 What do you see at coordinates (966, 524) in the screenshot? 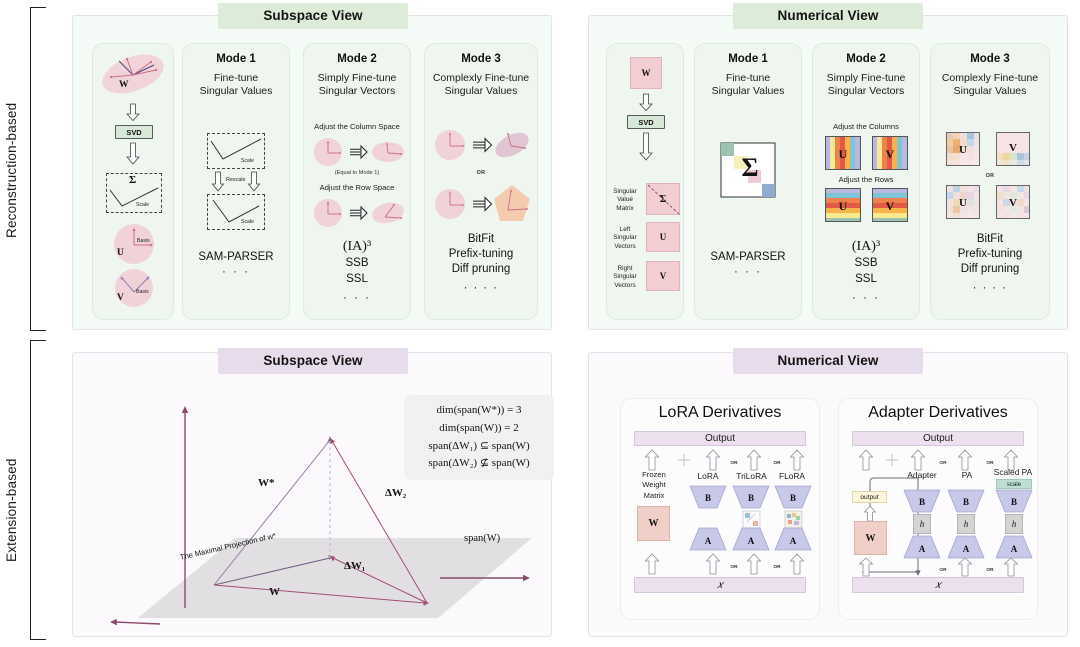
I see `adapter-h-block-pa: h` at bounding box center [966, 524].